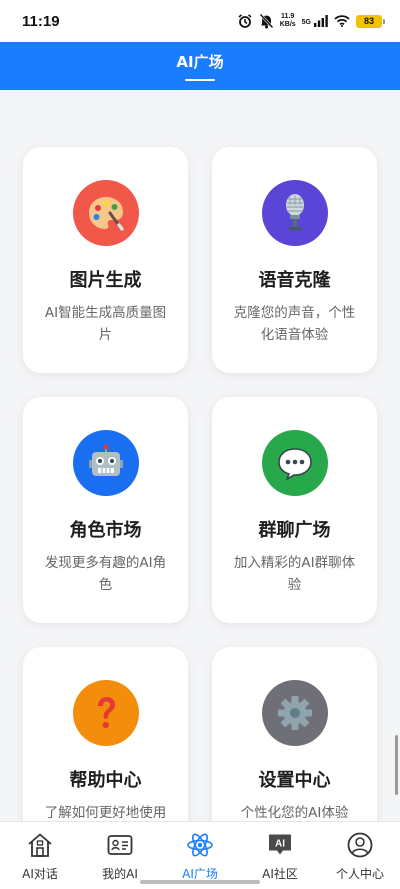  Describe the element at coordinates (40, 874) in the screenshot. I see `nav-label: AI对话` at that location.